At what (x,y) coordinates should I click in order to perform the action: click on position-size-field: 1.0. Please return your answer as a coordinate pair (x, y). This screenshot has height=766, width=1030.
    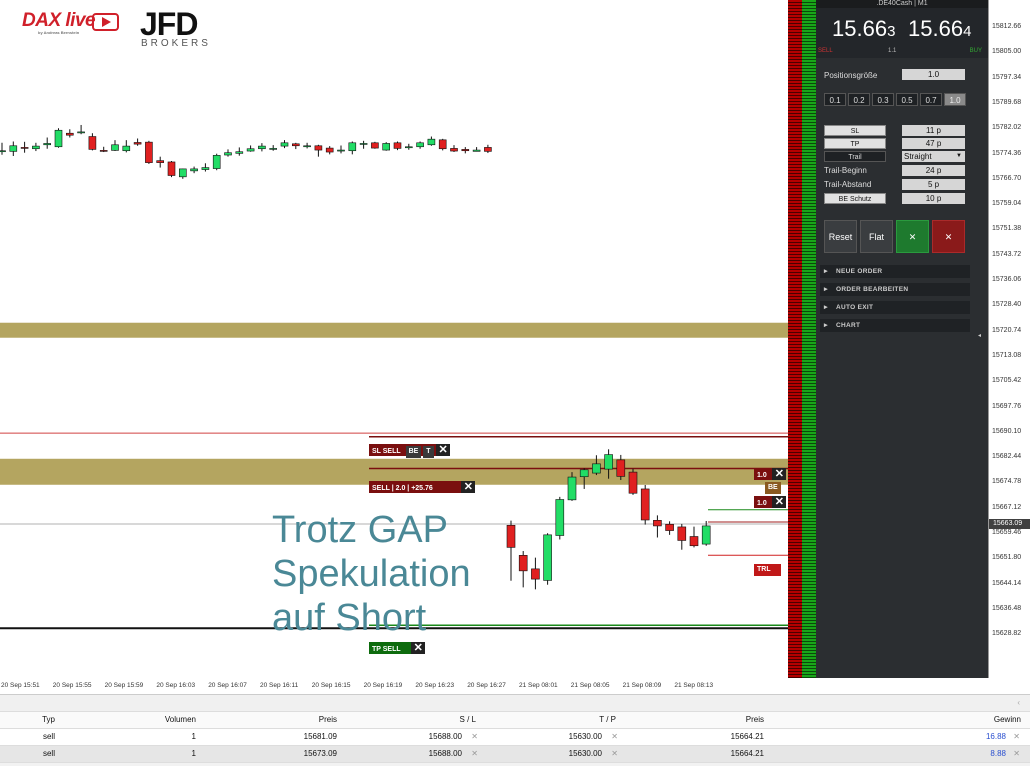
    Looking at the image, I should click on (933, 74).